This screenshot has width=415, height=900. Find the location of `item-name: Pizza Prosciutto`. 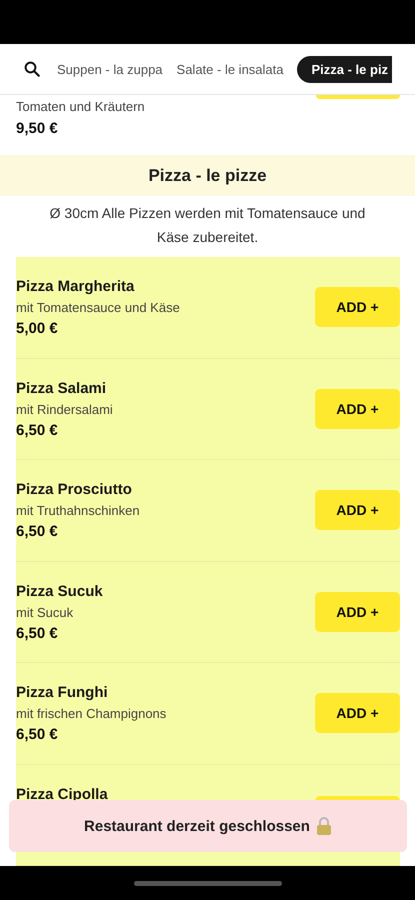

item-name: Pizza Prosciutto is located at coordinates (74, 489).